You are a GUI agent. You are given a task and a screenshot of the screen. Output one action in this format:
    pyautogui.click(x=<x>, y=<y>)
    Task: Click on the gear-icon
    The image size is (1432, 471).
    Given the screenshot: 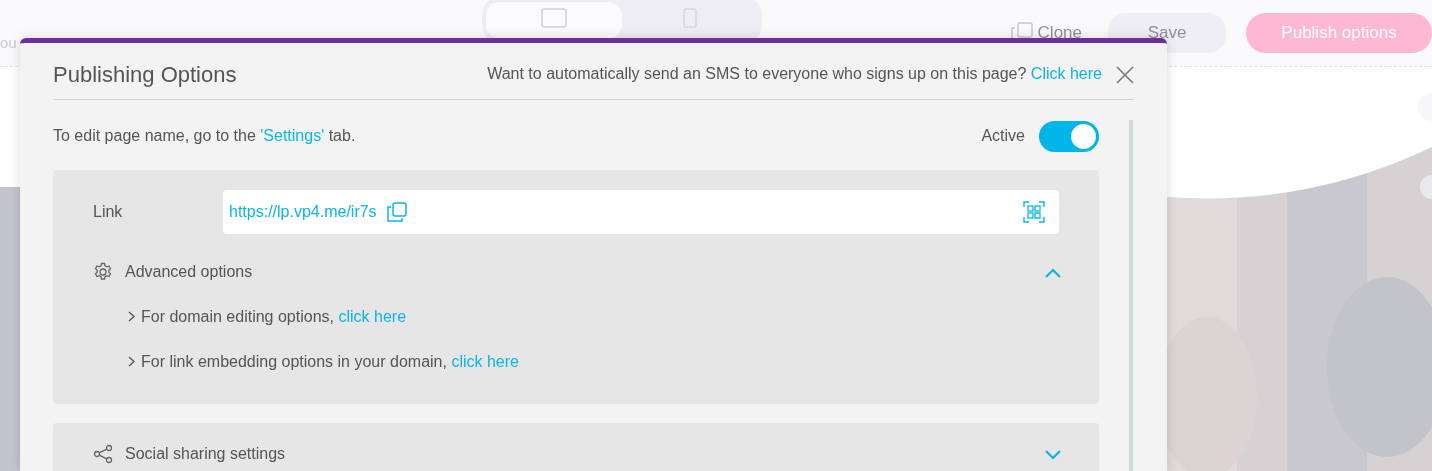 What is the action you would take?
    pyautogui.click(x=103, y=272)
    